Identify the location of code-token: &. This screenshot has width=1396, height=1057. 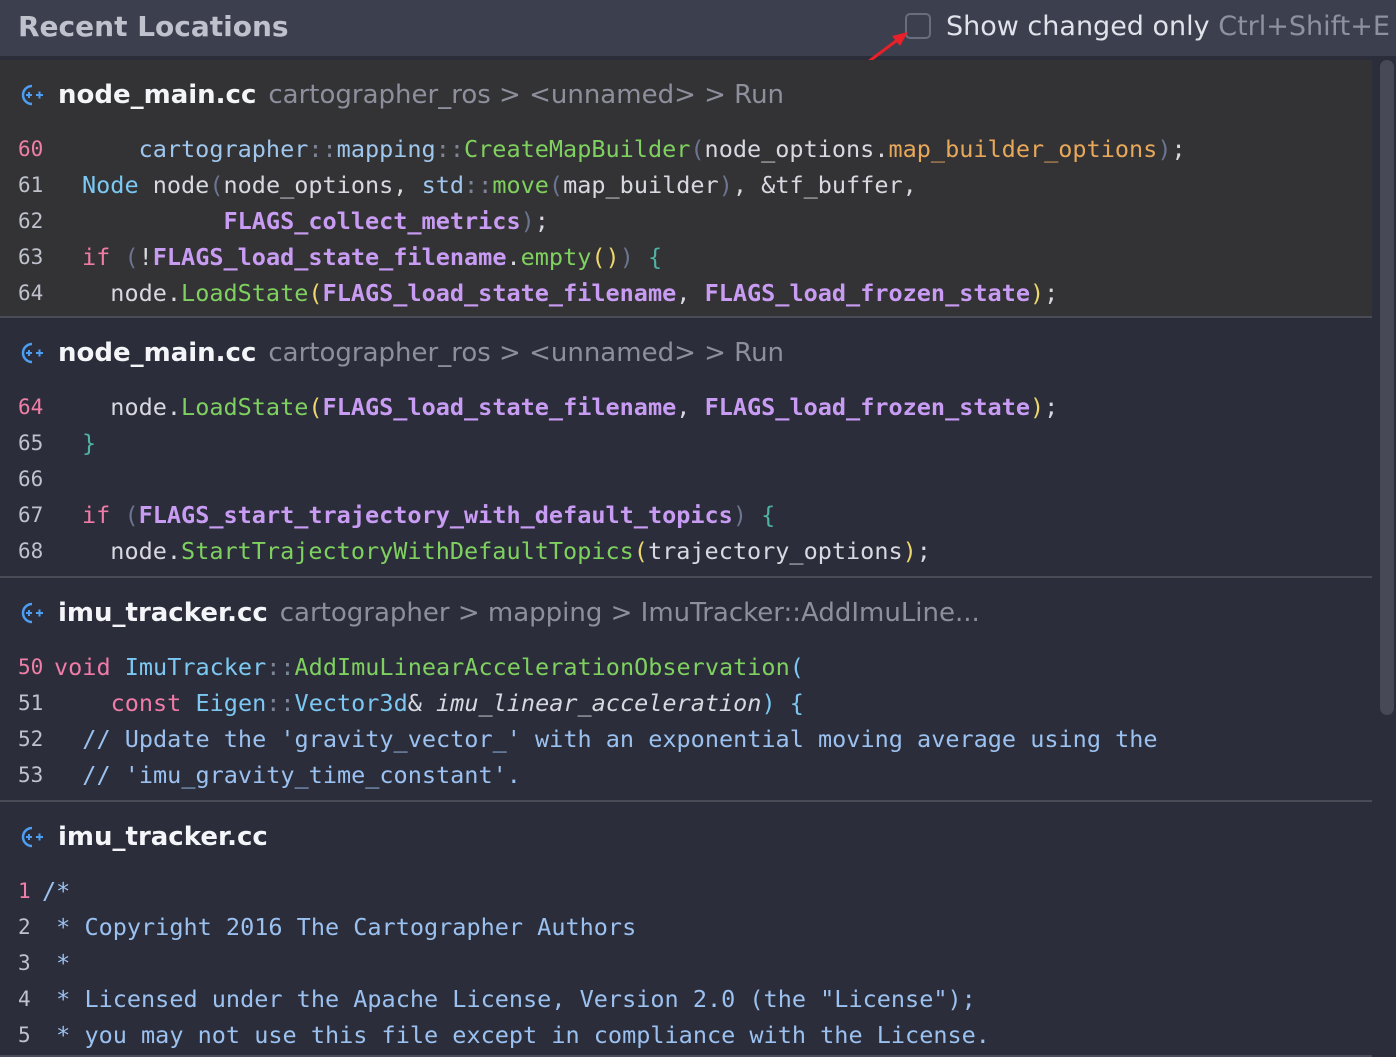
(422, 703).